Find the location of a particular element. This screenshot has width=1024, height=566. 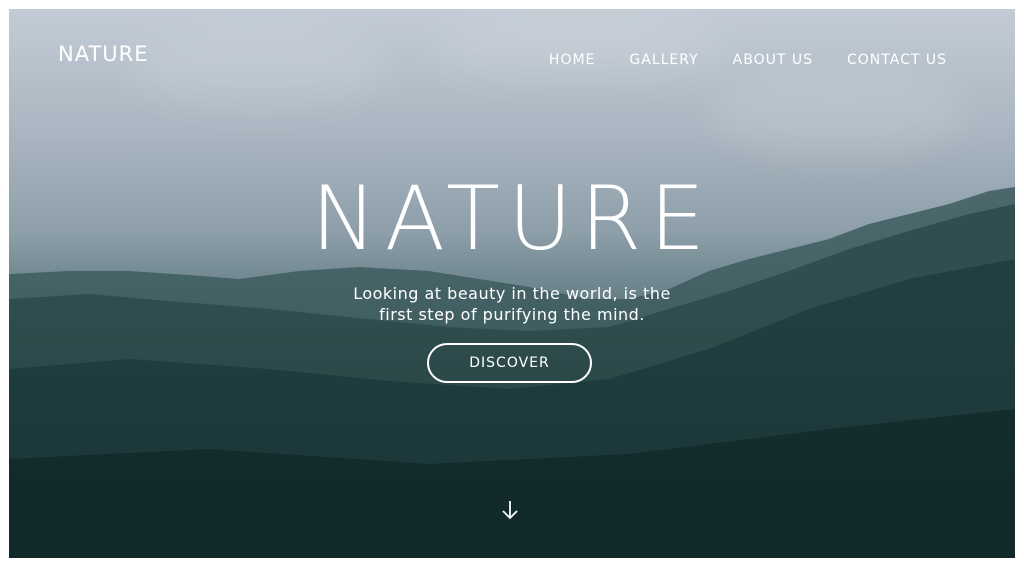

nav-about-us: ABOUT US is located at coordinates (773, 60).